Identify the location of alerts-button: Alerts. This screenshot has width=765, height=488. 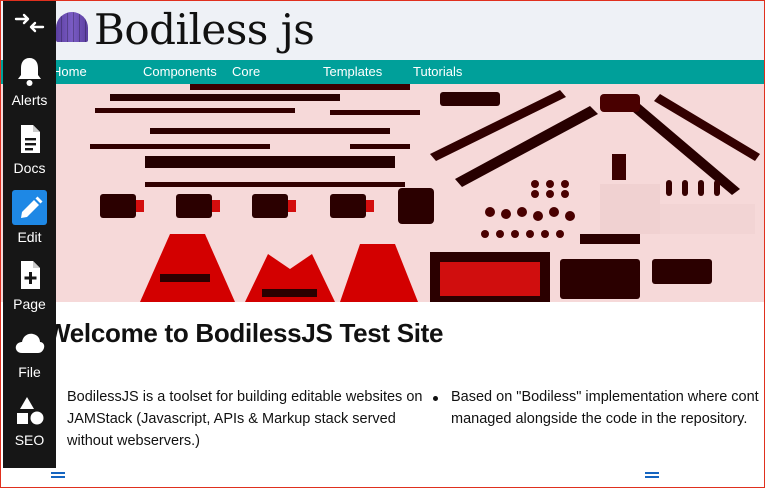
(29, 83).